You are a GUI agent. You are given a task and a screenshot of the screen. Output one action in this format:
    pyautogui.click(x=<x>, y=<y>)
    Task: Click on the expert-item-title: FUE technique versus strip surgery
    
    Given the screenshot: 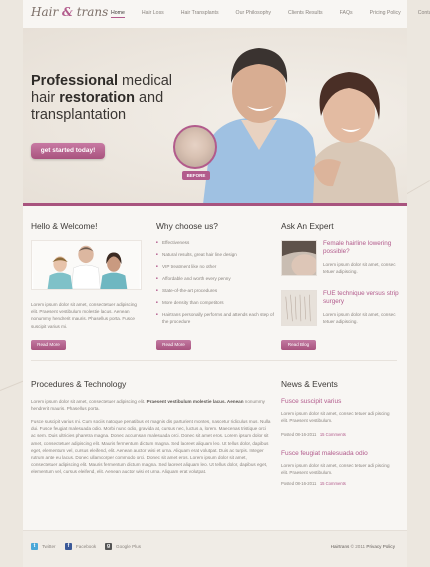 What is the action you would take?
    pyautogui.click(x=362, y=298)
    